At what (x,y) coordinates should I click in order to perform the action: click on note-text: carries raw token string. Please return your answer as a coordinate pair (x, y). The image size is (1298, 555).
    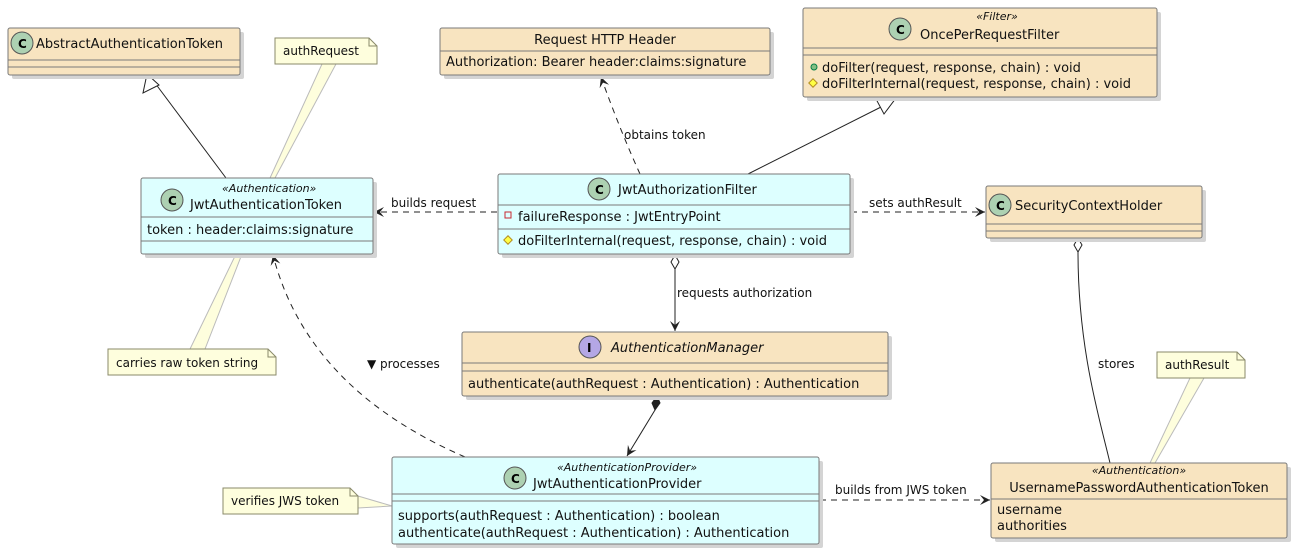
    Looking at the image, I should click on (187, 363).